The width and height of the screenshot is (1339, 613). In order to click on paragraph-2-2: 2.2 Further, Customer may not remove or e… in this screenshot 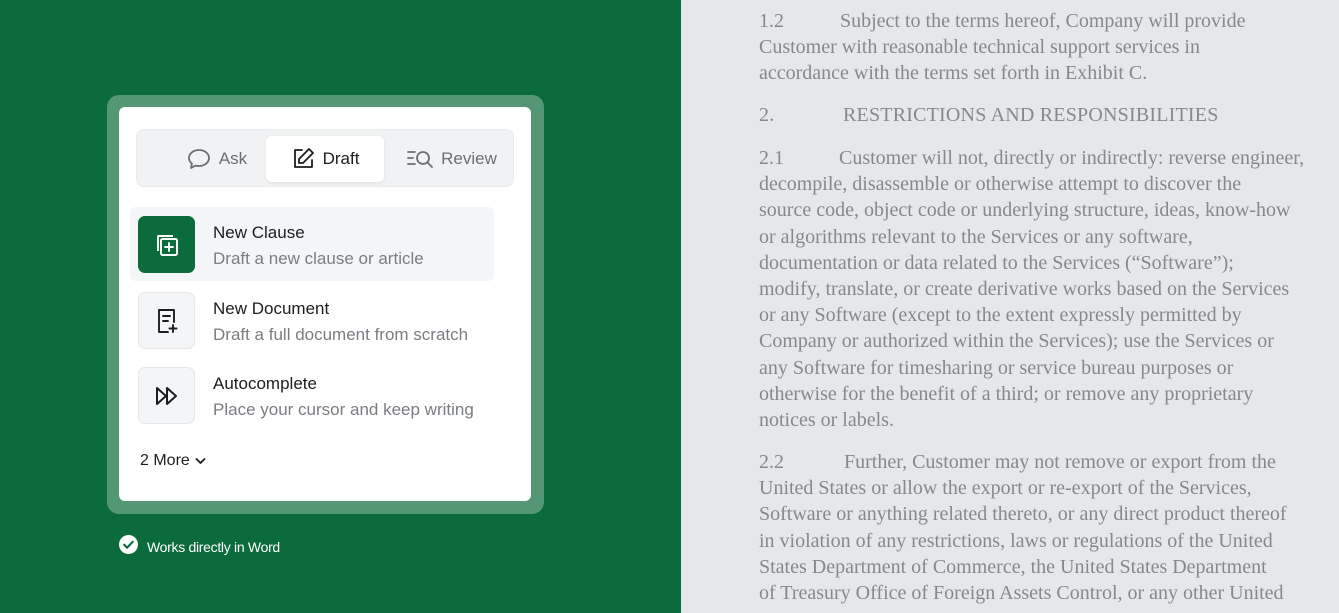, I will do `click(1023, 527)`.